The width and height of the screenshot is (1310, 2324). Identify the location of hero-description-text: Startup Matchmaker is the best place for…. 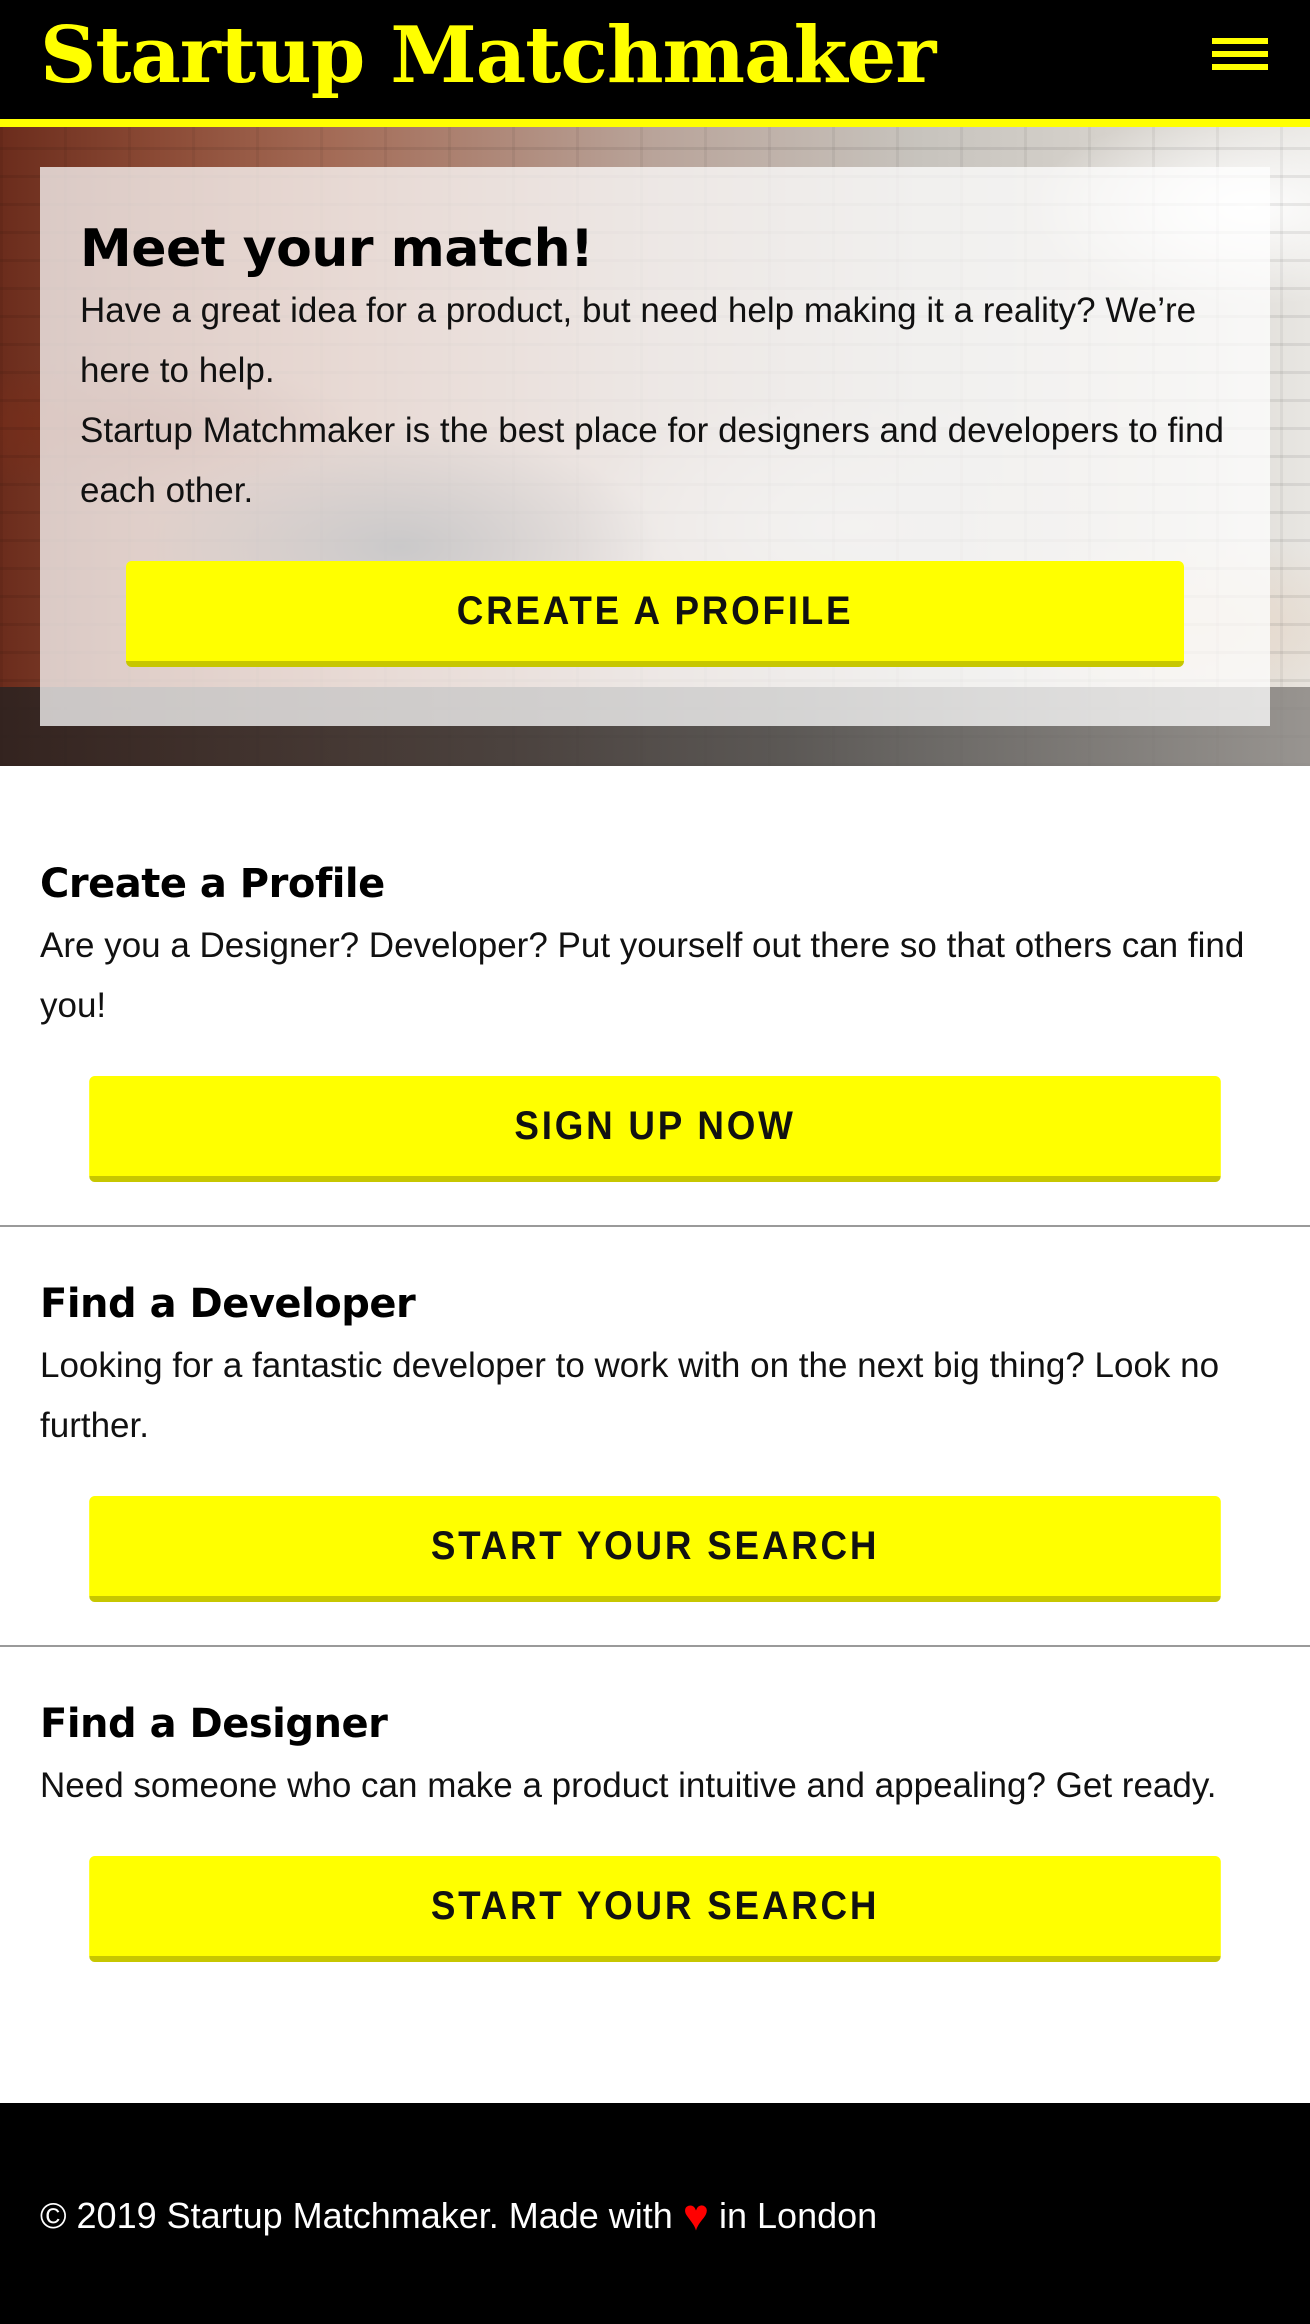
(652, 460).